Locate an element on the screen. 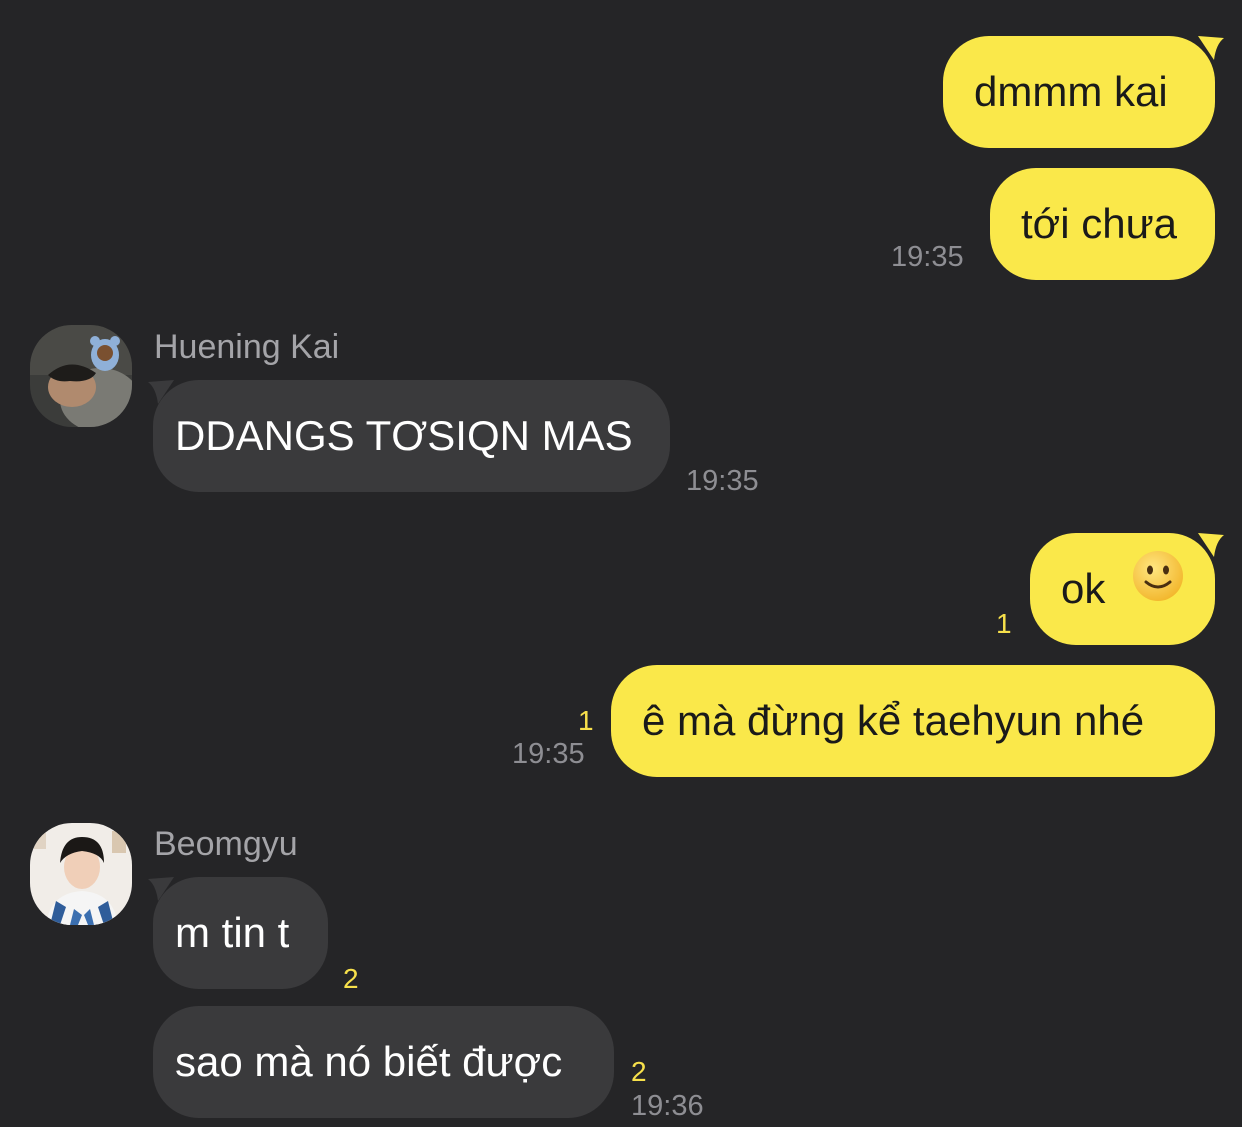 The image size is (1242, 1127). incoming-message-bubble: sao mà nó biết được is located at coordinates (383, 1062).